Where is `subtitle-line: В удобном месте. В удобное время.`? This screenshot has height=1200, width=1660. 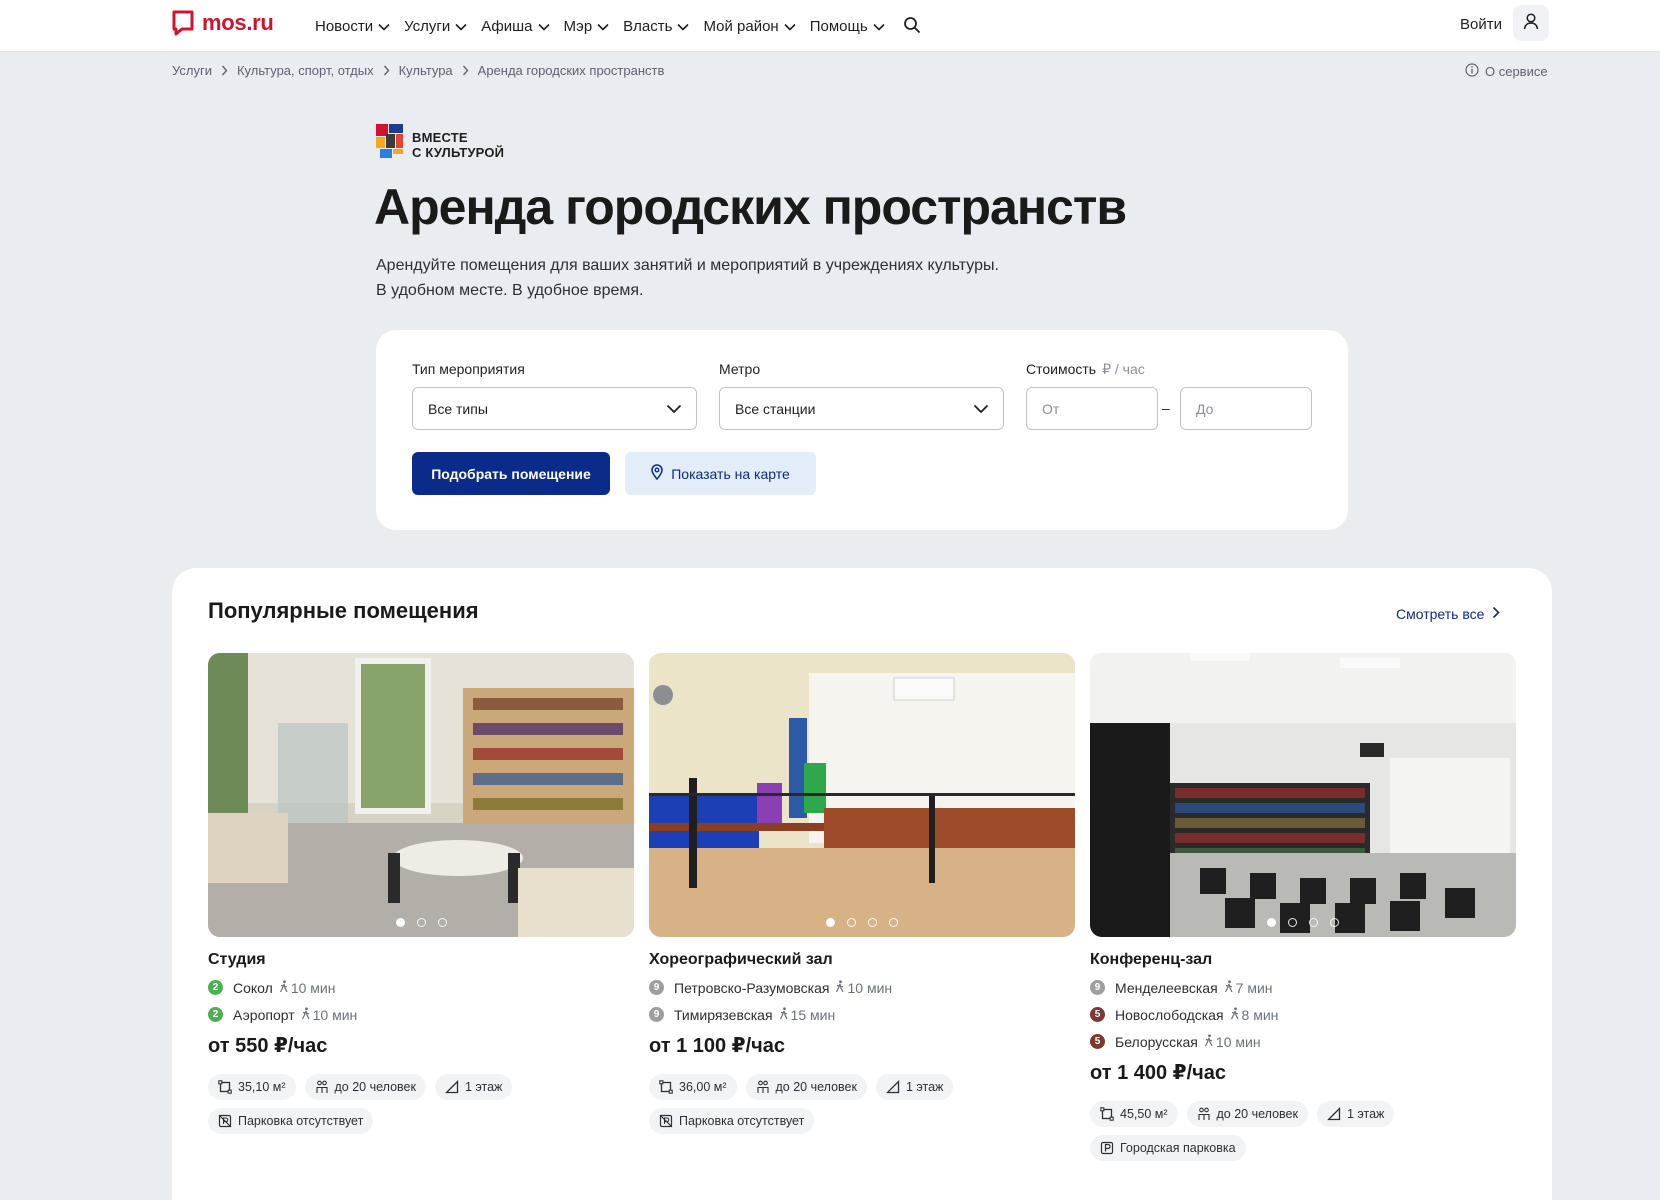 subtitle-line: В удобном месте. В удобное время. is located at coordinates (510, 290).